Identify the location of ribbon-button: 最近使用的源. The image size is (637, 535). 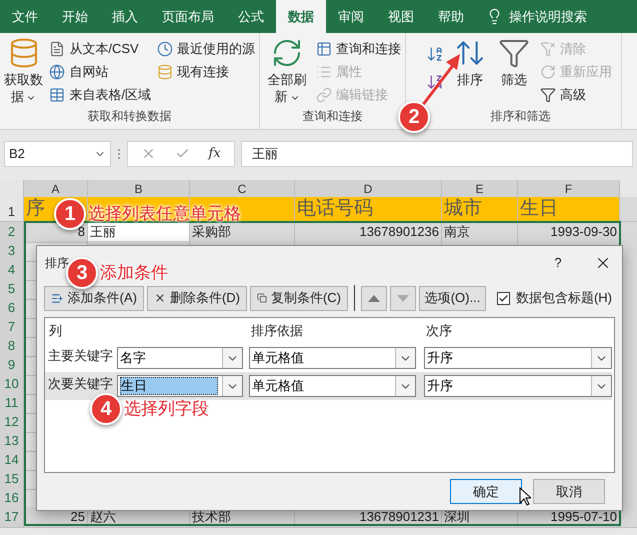
(206, 48).